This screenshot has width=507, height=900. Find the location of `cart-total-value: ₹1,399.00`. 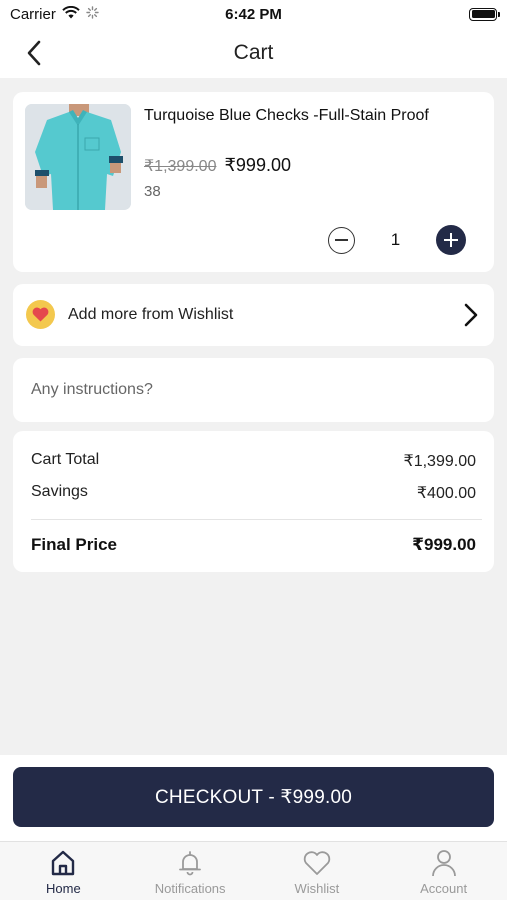

cart-total-value: ₹1,399.00 is located at coordinates (439, 461).